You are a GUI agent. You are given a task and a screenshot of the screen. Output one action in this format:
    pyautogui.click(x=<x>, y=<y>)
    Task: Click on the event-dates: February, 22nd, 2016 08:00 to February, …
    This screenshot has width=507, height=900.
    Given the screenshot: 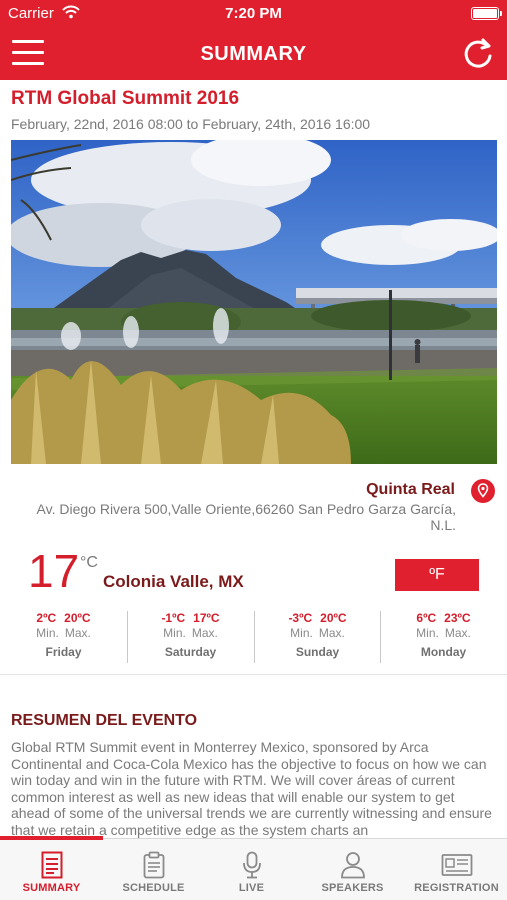 What is the action you would take?
    pyautogui.click(x=191, y=124)
    